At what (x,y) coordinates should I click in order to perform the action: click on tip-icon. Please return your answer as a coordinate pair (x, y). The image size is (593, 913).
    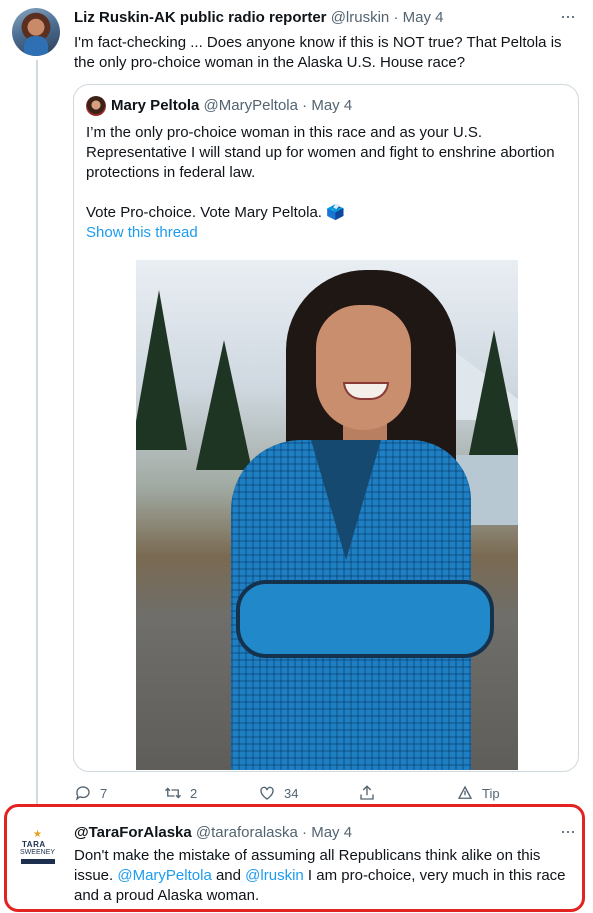
    Looking at the image, I should click on (465, 792).